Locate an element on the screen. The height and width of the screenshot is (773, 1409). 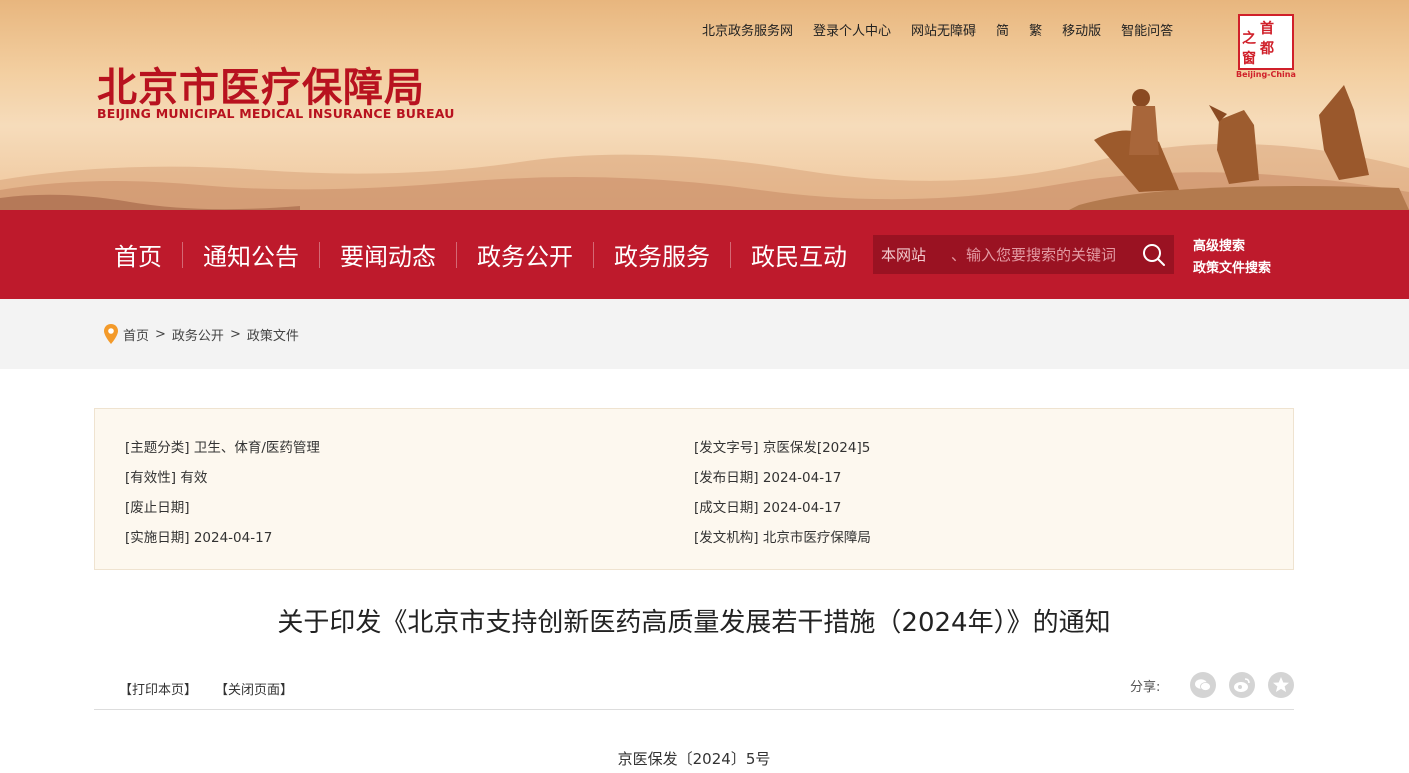
breadcrumb-policy-docs: 政策文件 is located at coordinates (273, 334).